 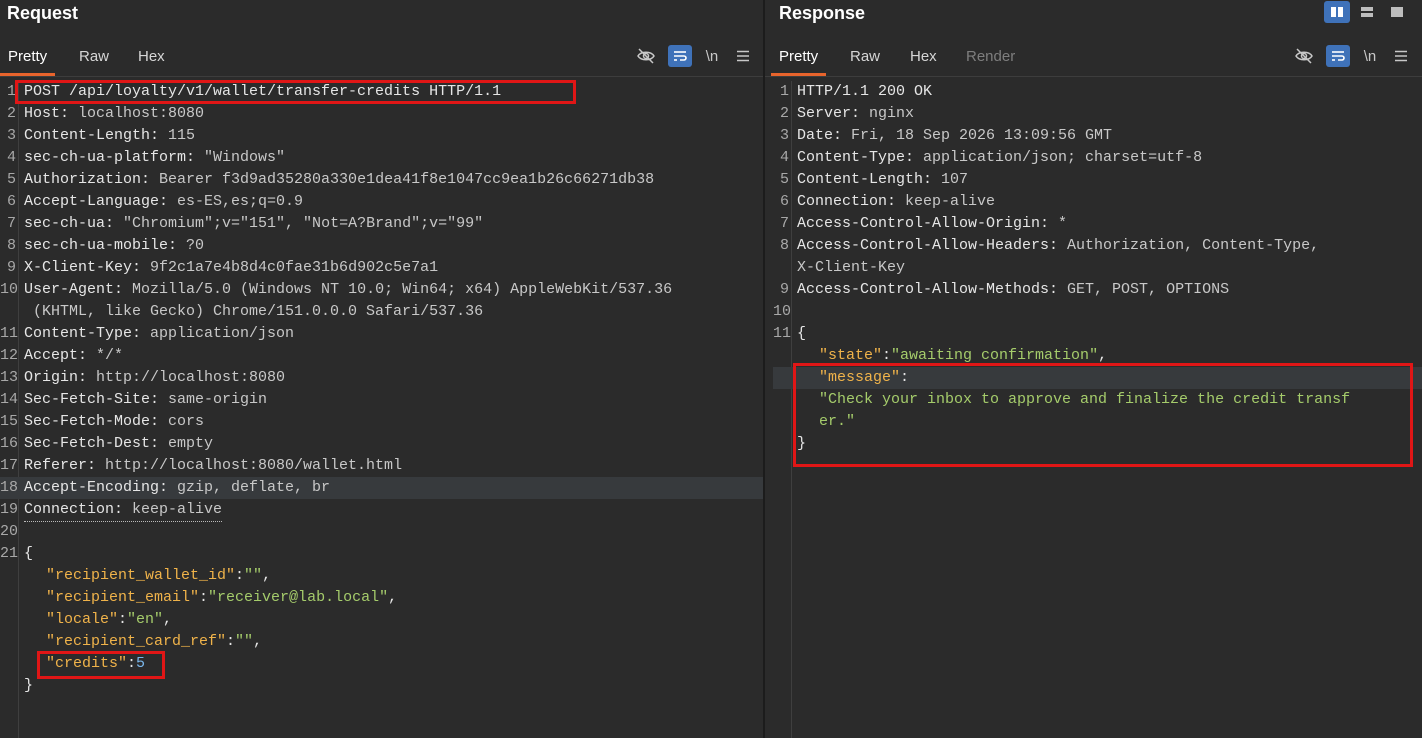 I want to click on line-number: 1, so click(x=784, y=91).